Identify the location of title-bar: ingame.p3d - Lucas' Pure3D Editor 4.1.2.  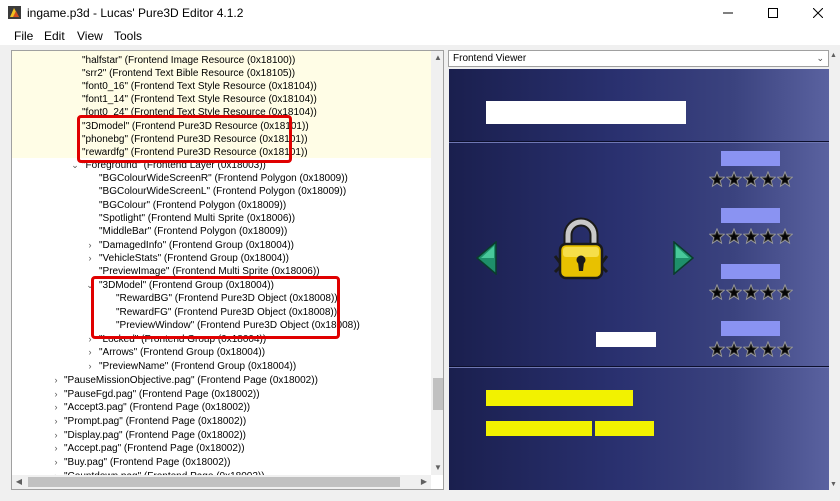
(420, 13).